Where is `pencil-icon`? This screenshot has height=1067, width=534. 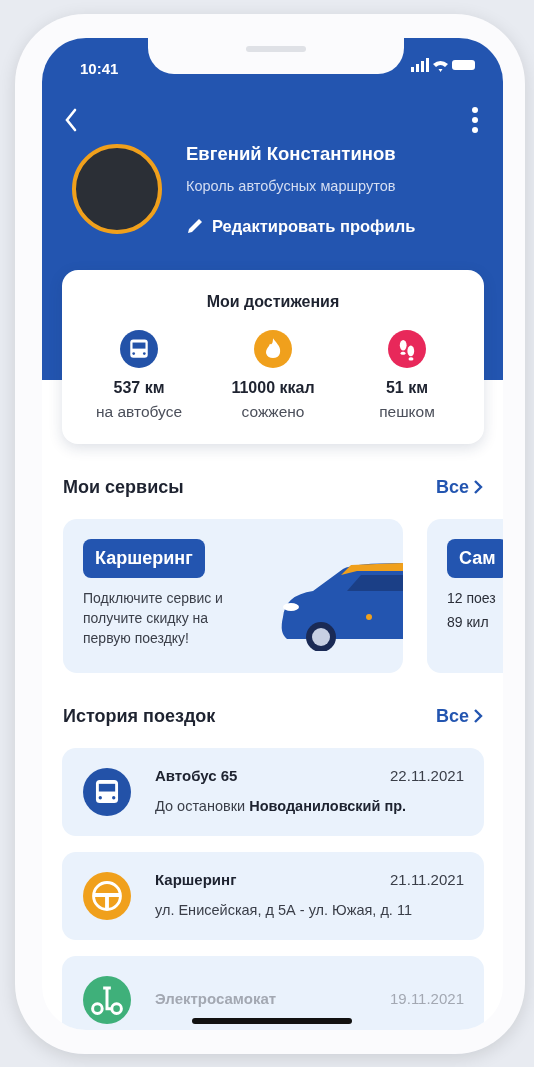 pencil-icon is located at coordinates (195, 225).